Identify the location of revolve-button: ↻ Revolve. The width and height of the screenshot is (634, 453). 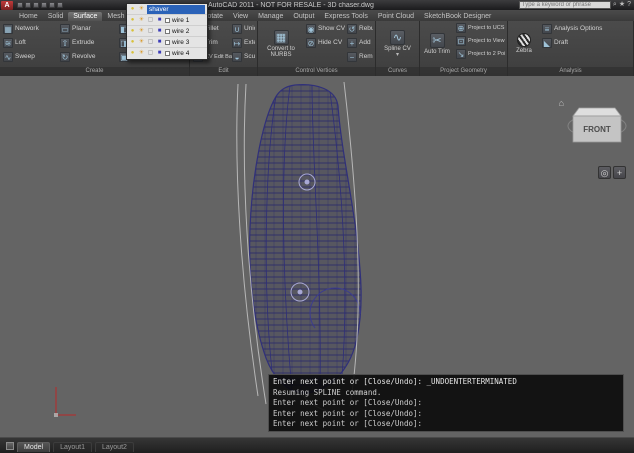
(87, 56).